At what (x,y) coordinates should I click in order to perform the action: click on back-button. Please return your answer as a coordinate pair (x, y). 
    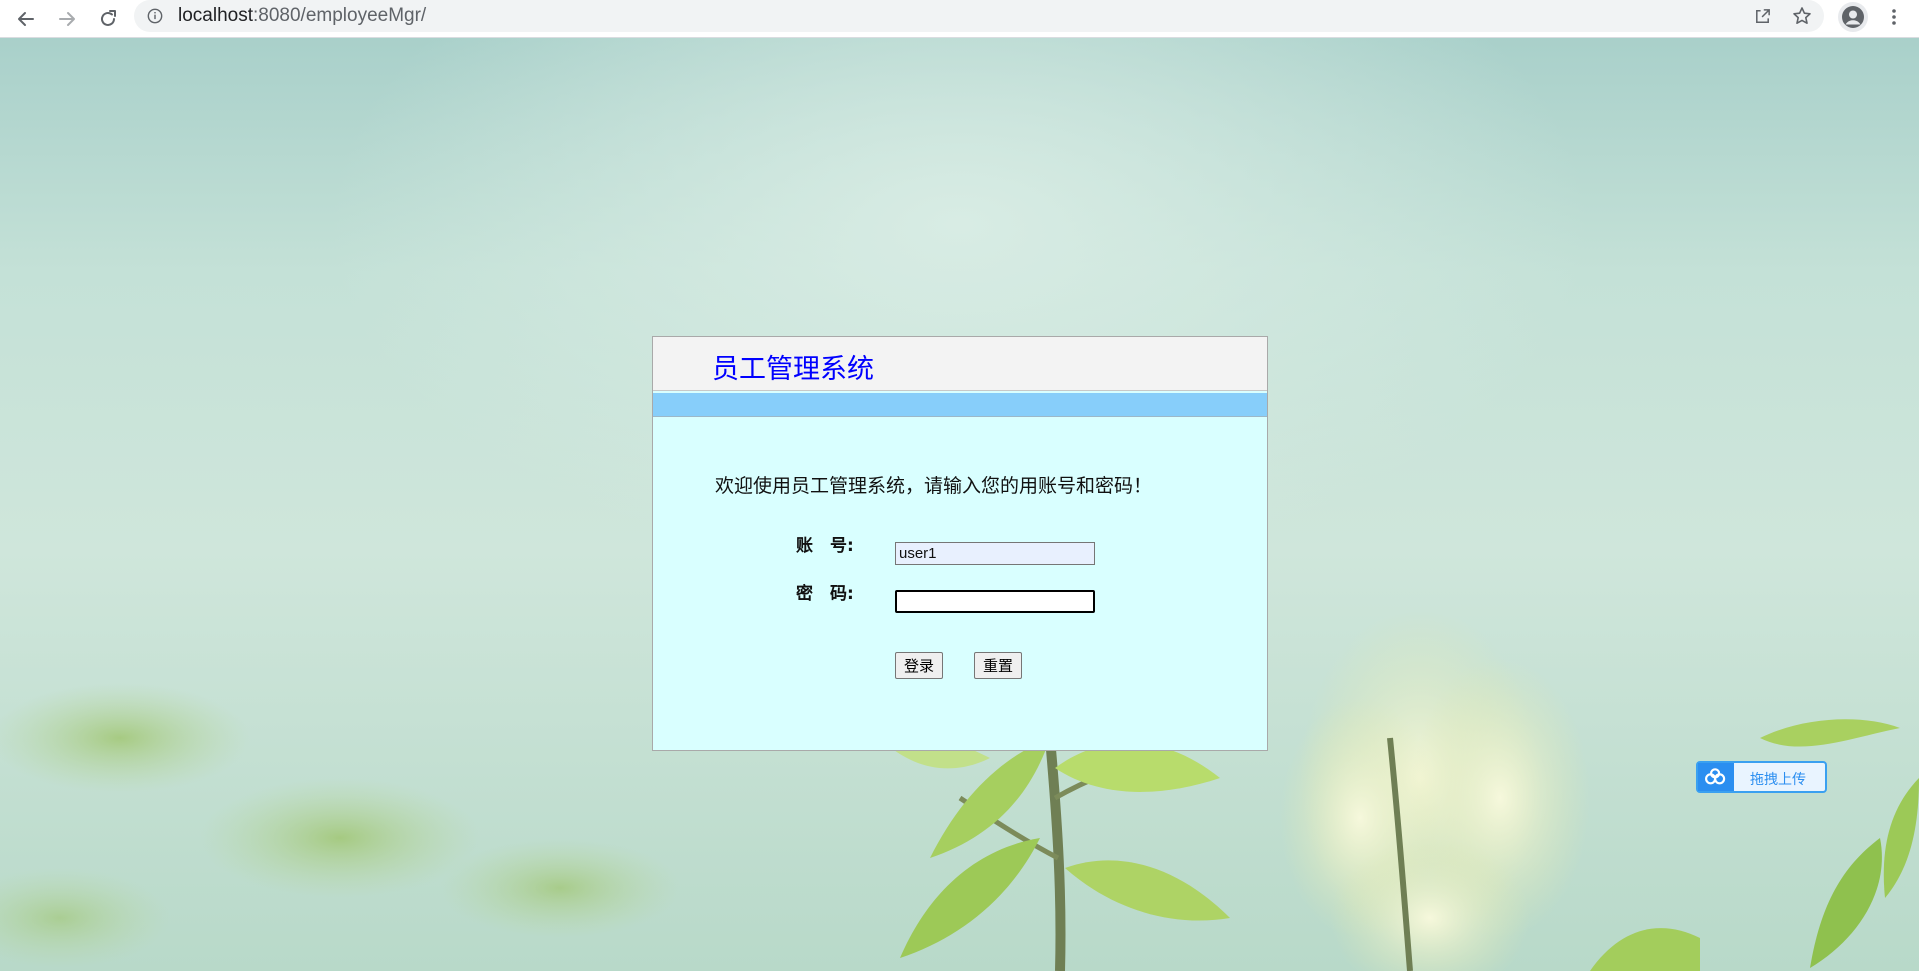
    Looking at the image, I should click on (26, 19).